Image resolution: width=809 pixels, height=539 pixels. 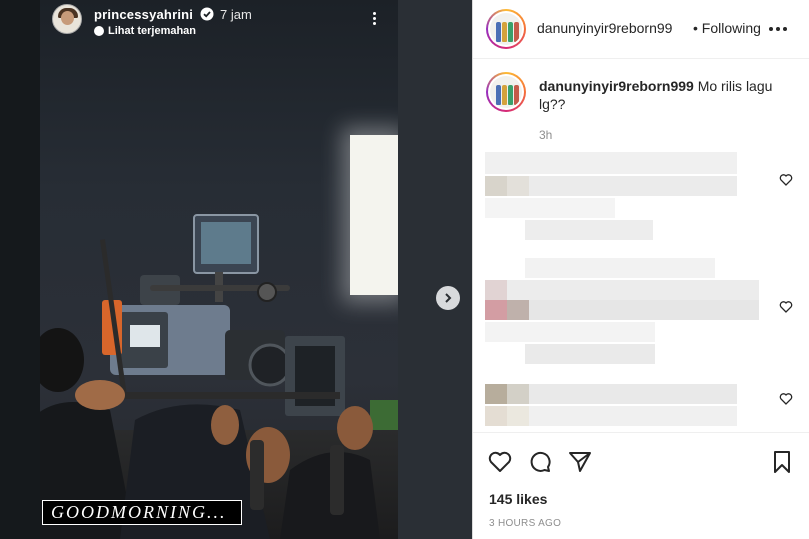 I want to click on more-horizontal-icon, so click(x=778, y=29).